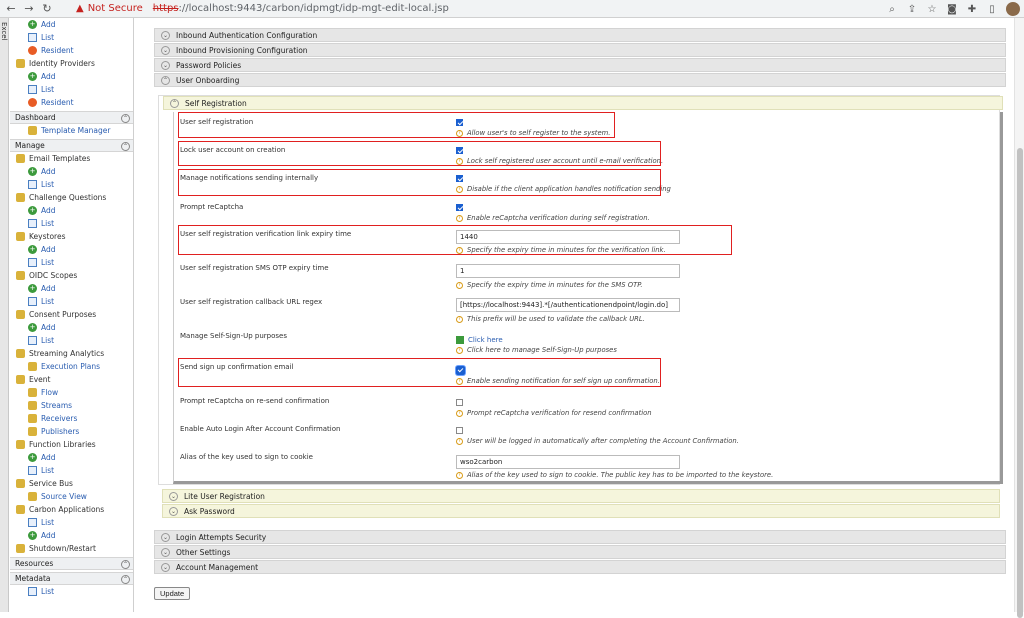 This screenshot has height=618, width=1024. Describe the element at coordinates (71, 578) in the screenshot. I see `sidebar-section-metadata: Metadata ⌃` at that location.